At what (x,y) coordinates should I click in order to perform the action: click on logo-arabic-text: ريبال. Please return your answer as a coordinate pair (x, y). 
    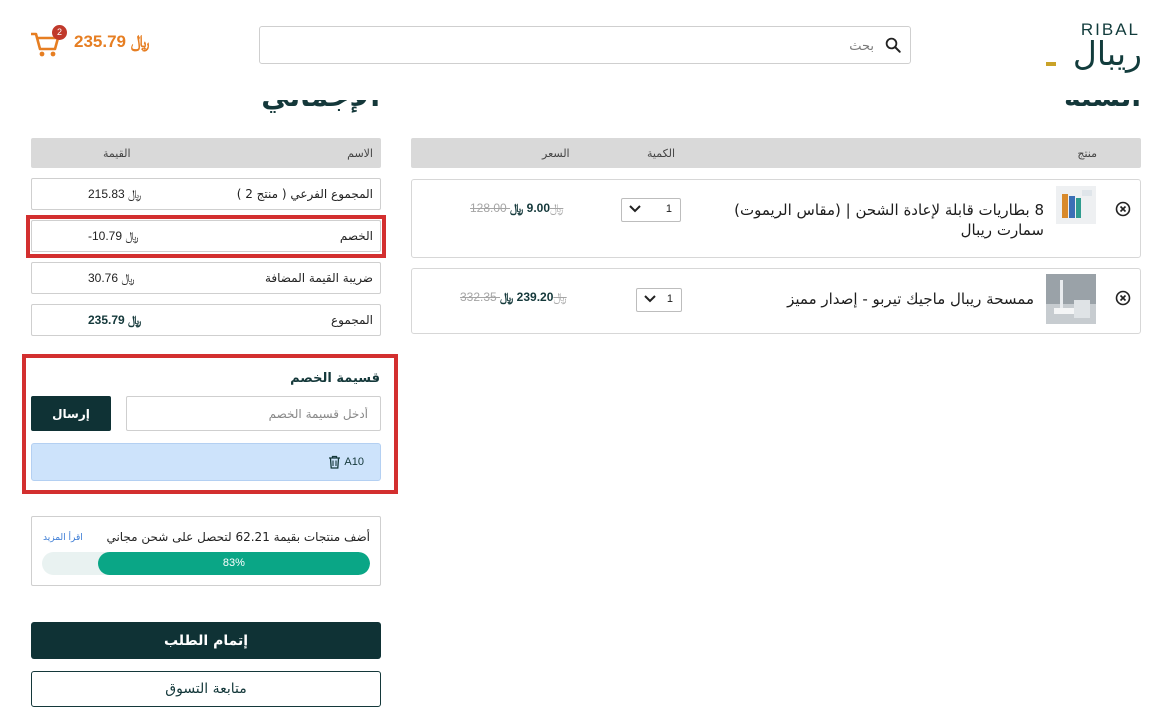
    Looking at the image, I should click on (1107, 53).